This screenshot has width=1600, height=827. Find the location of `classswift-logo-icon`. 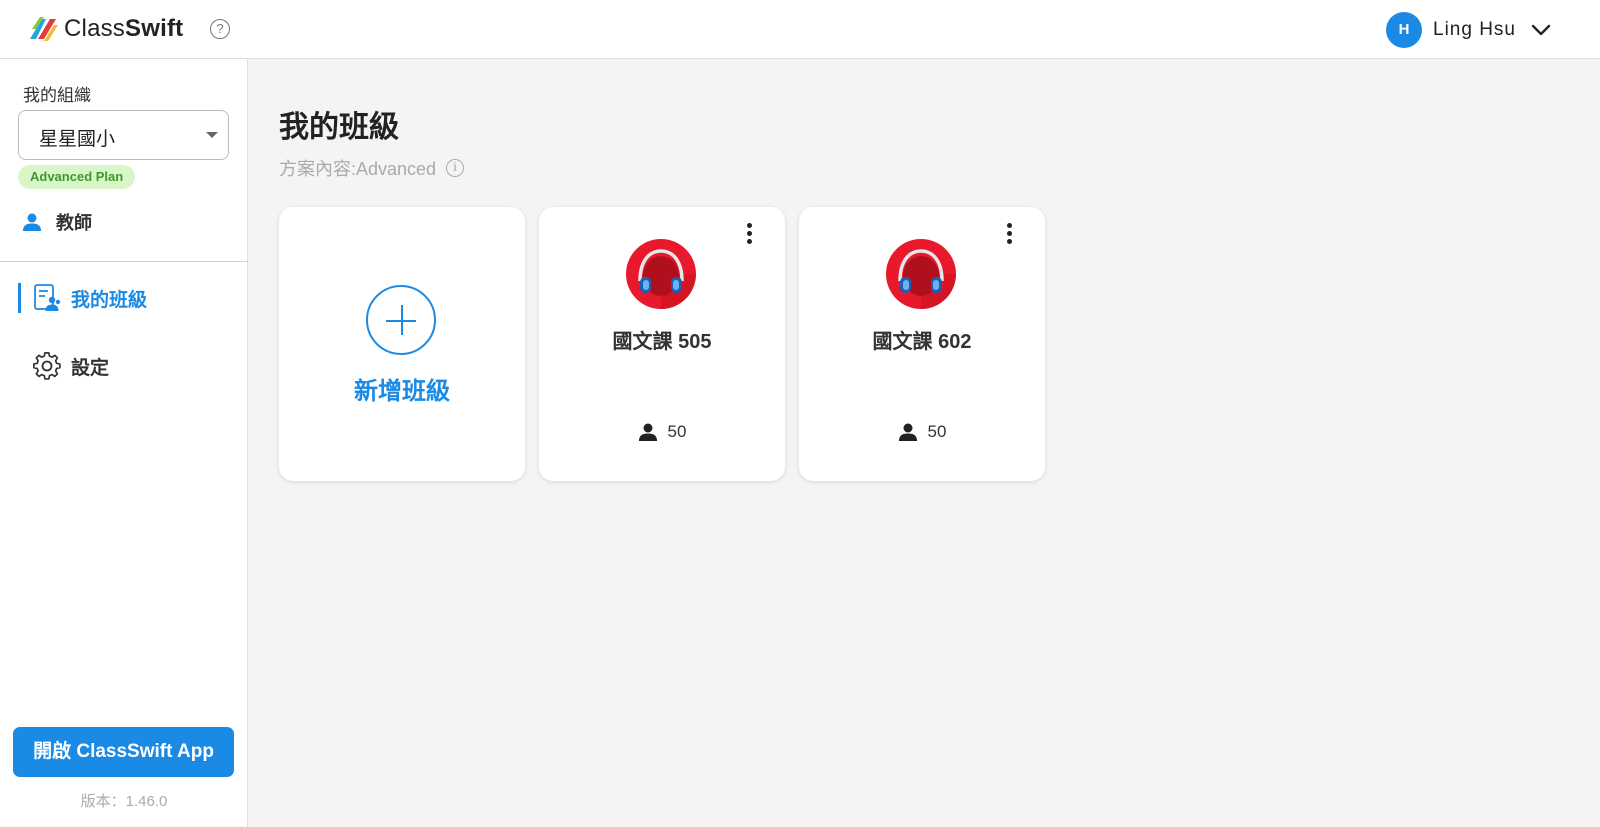

classswift-logo-icon is located at coordinates (44, 29).